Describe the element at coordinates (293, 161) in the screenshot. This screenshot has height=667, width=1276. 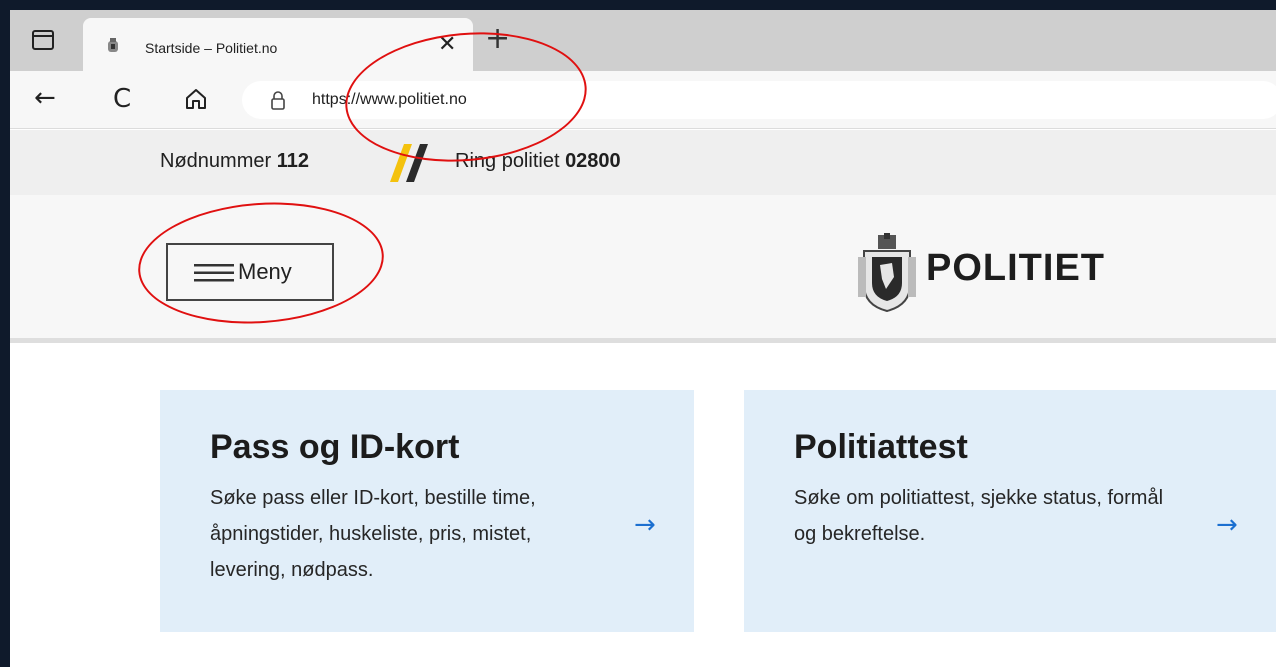
I see `emergency-number: 112` at that location.